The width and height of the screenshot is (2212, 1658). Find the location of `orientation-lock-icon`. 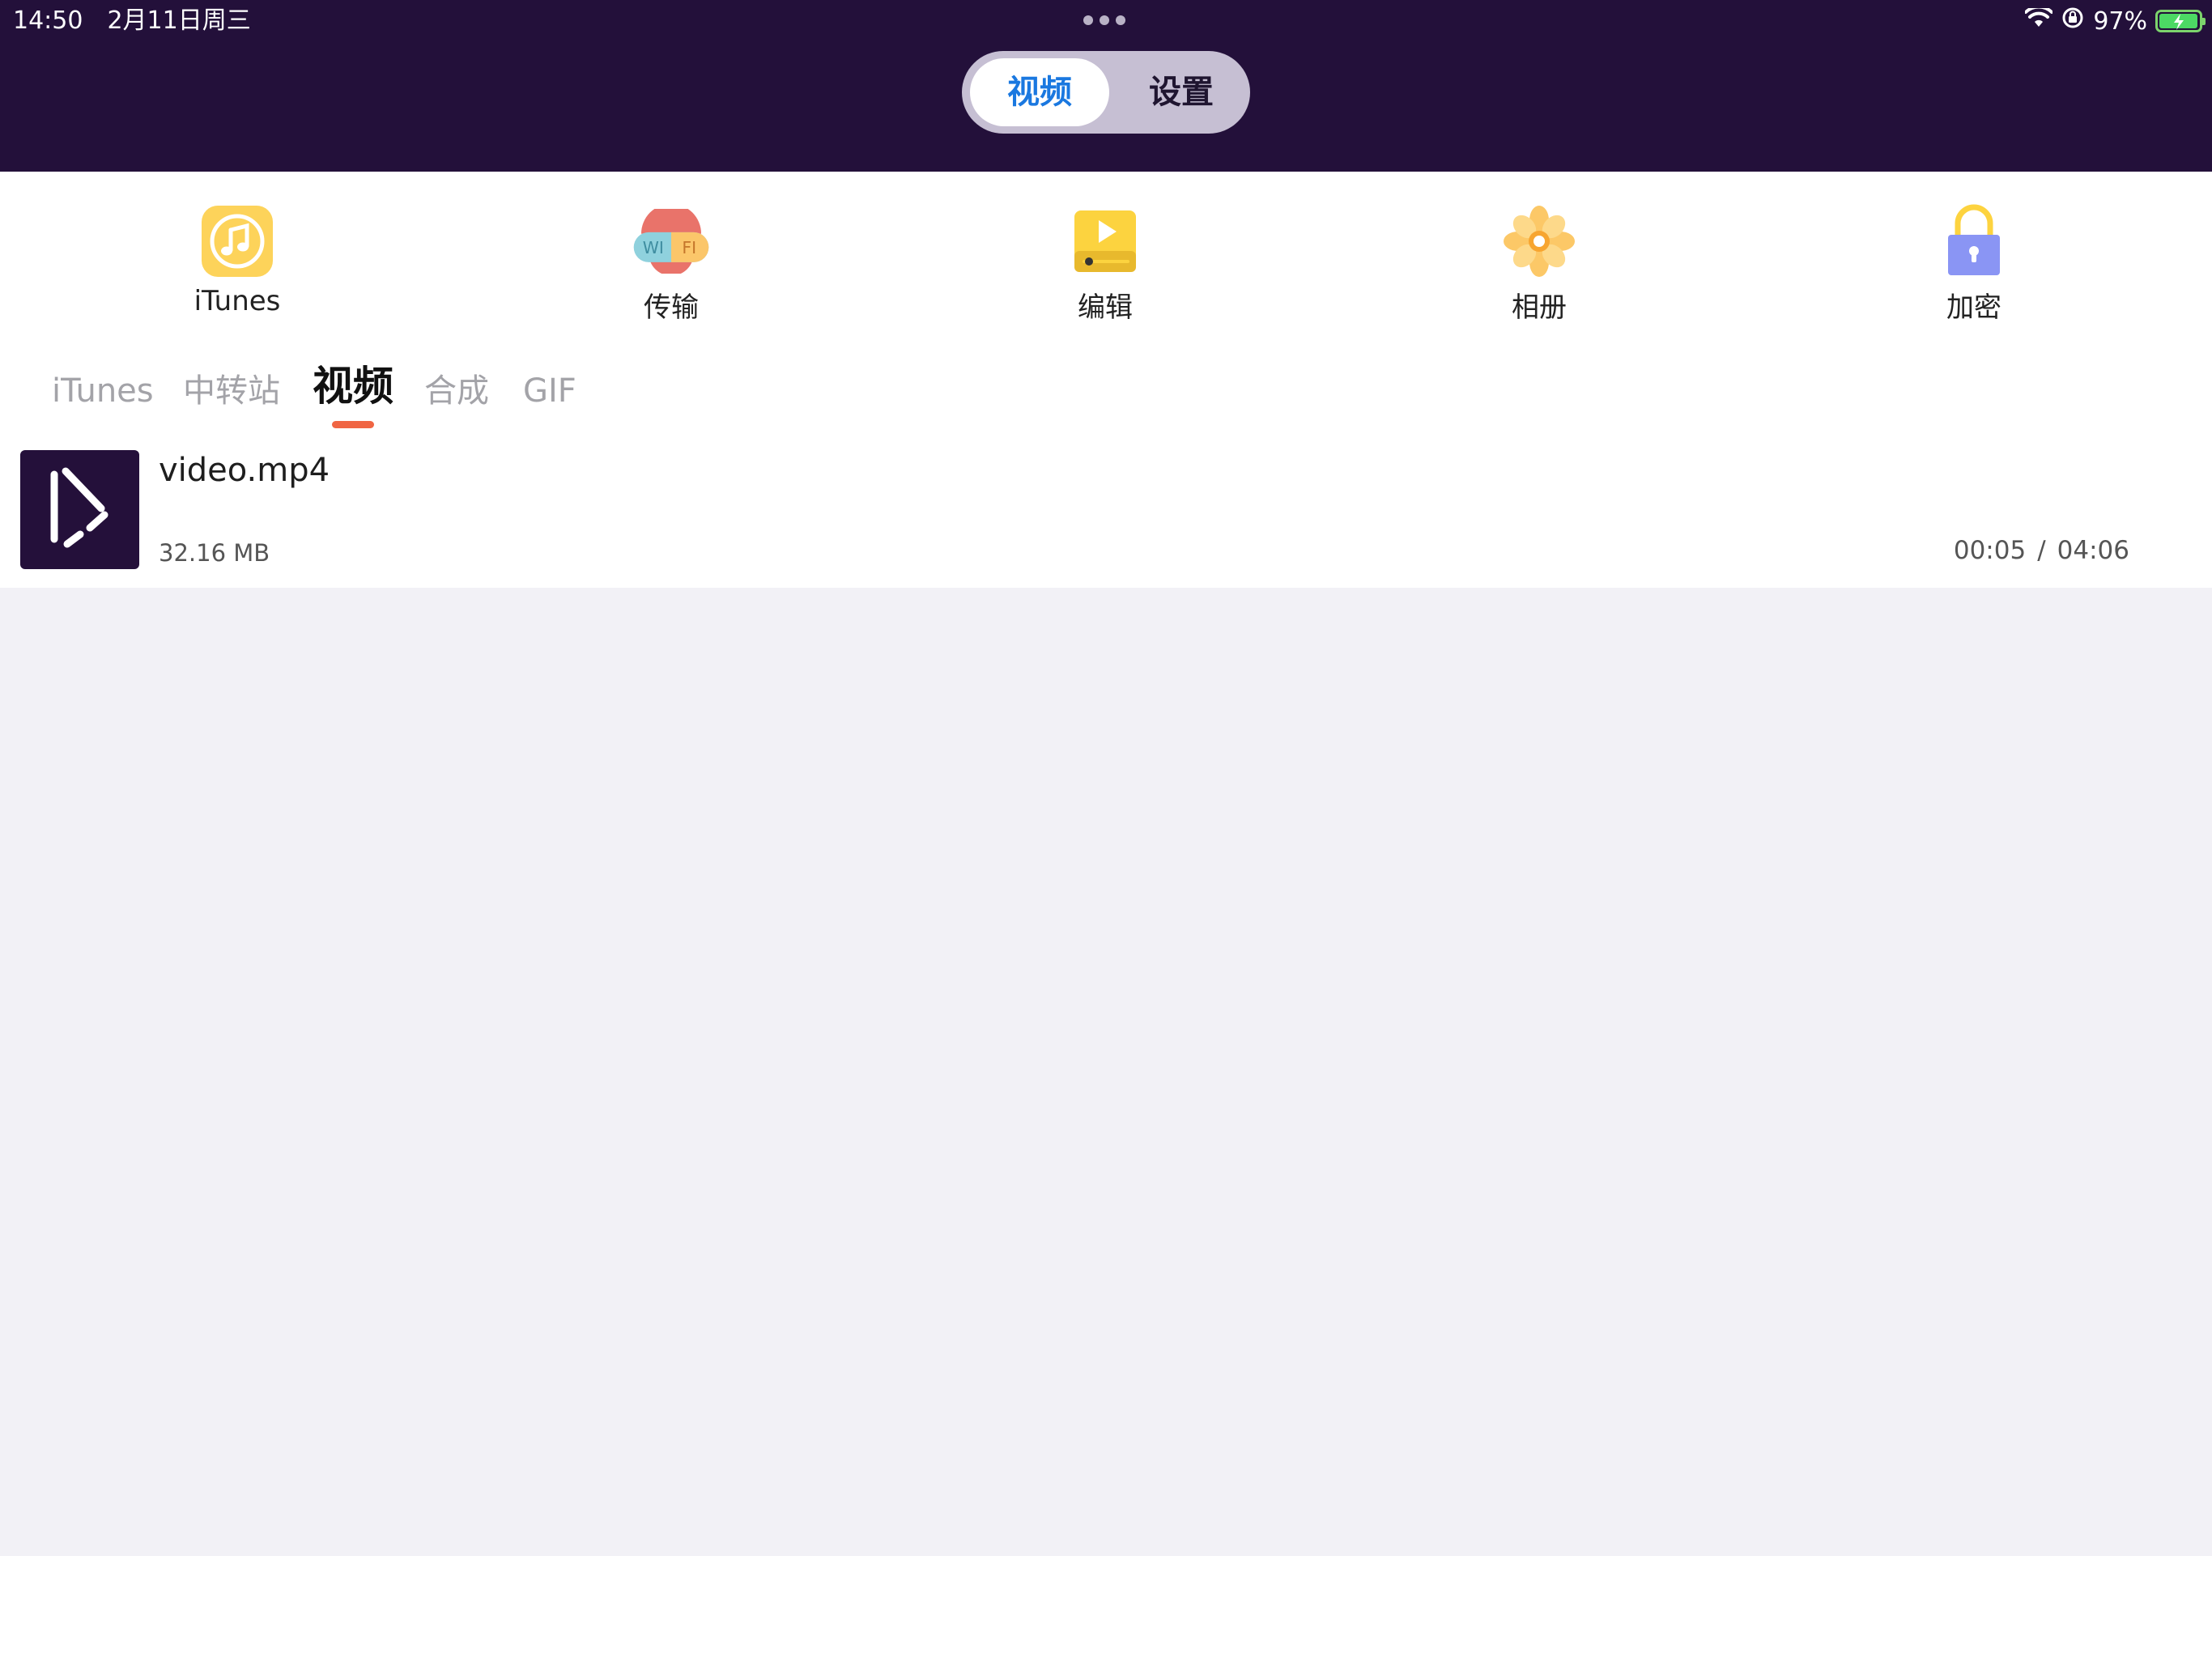

orientation-lock-icon is located at coordinates (2073, 21).